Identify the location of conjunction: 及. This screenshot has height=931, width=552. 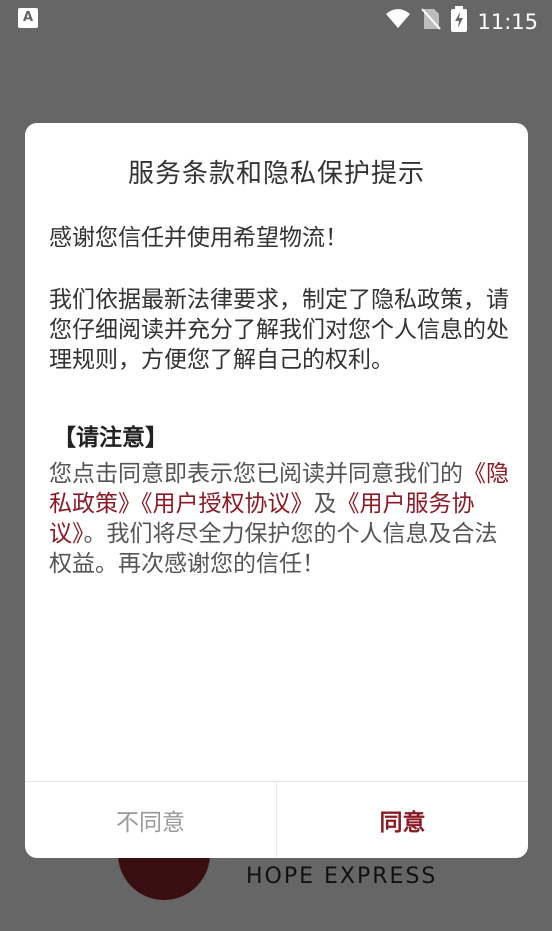
(325, 504).